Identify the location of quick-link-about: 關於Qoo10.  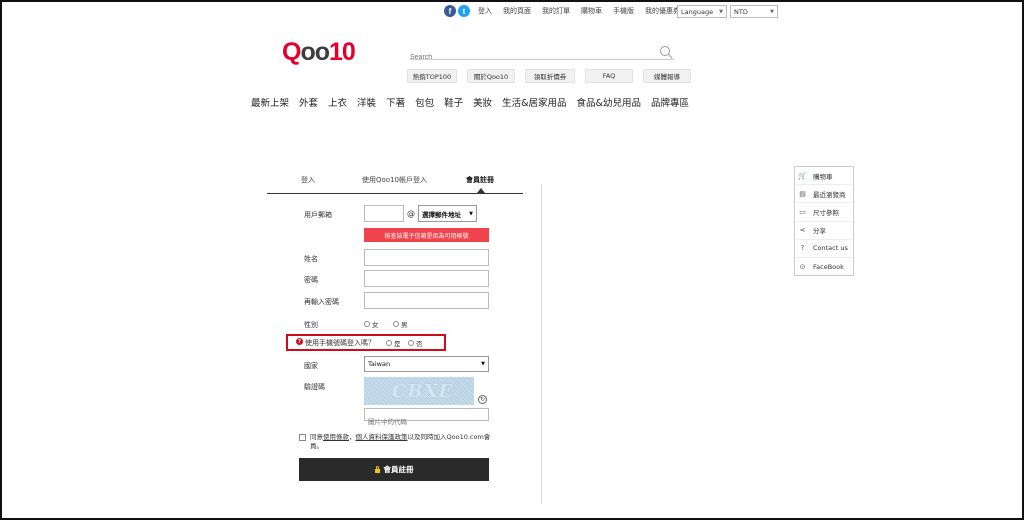
(491, 76).